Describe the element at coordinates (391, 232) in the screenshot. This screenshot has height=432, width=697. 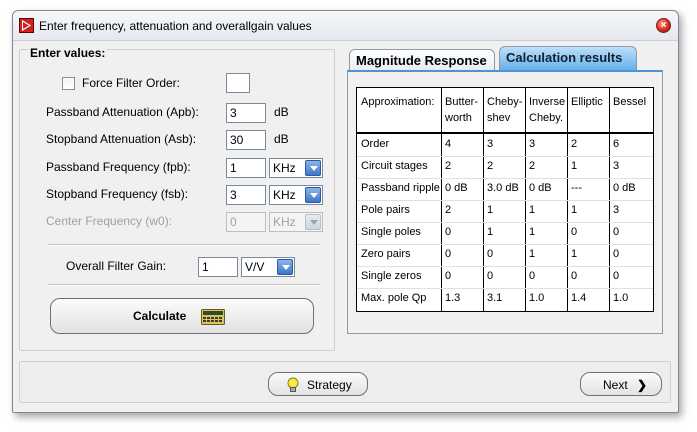
I see `row-label: Single poles` at that location.